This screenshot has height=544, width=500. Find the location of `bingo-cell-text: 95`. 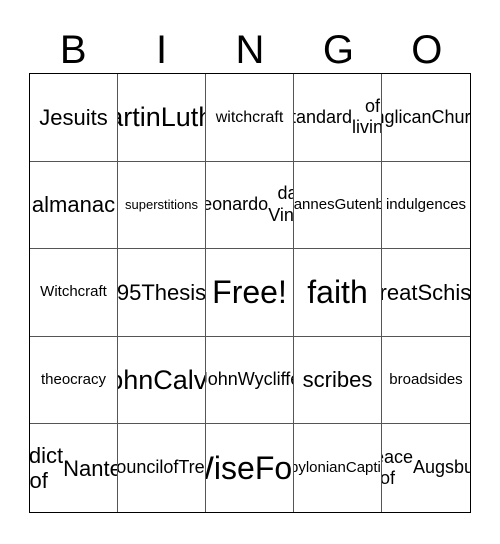

bingo-cell-text: 95 is located at coordinates (130, 292).